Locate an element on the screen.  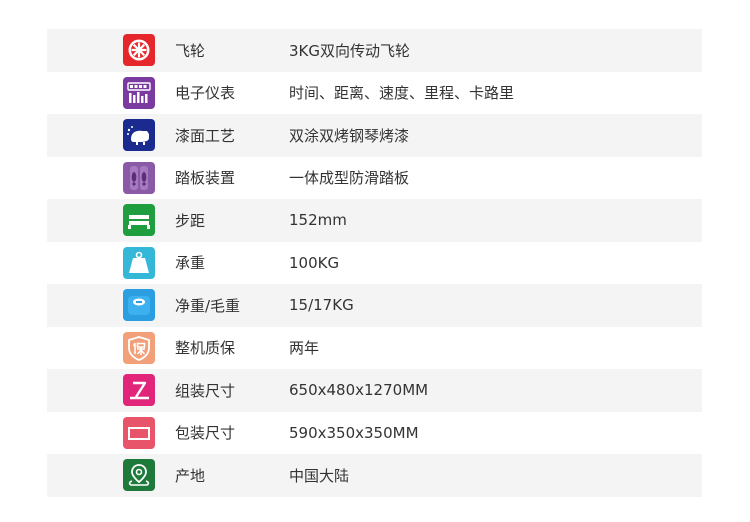
spec-label: 整机质保 is located at coordinates (205, 348).